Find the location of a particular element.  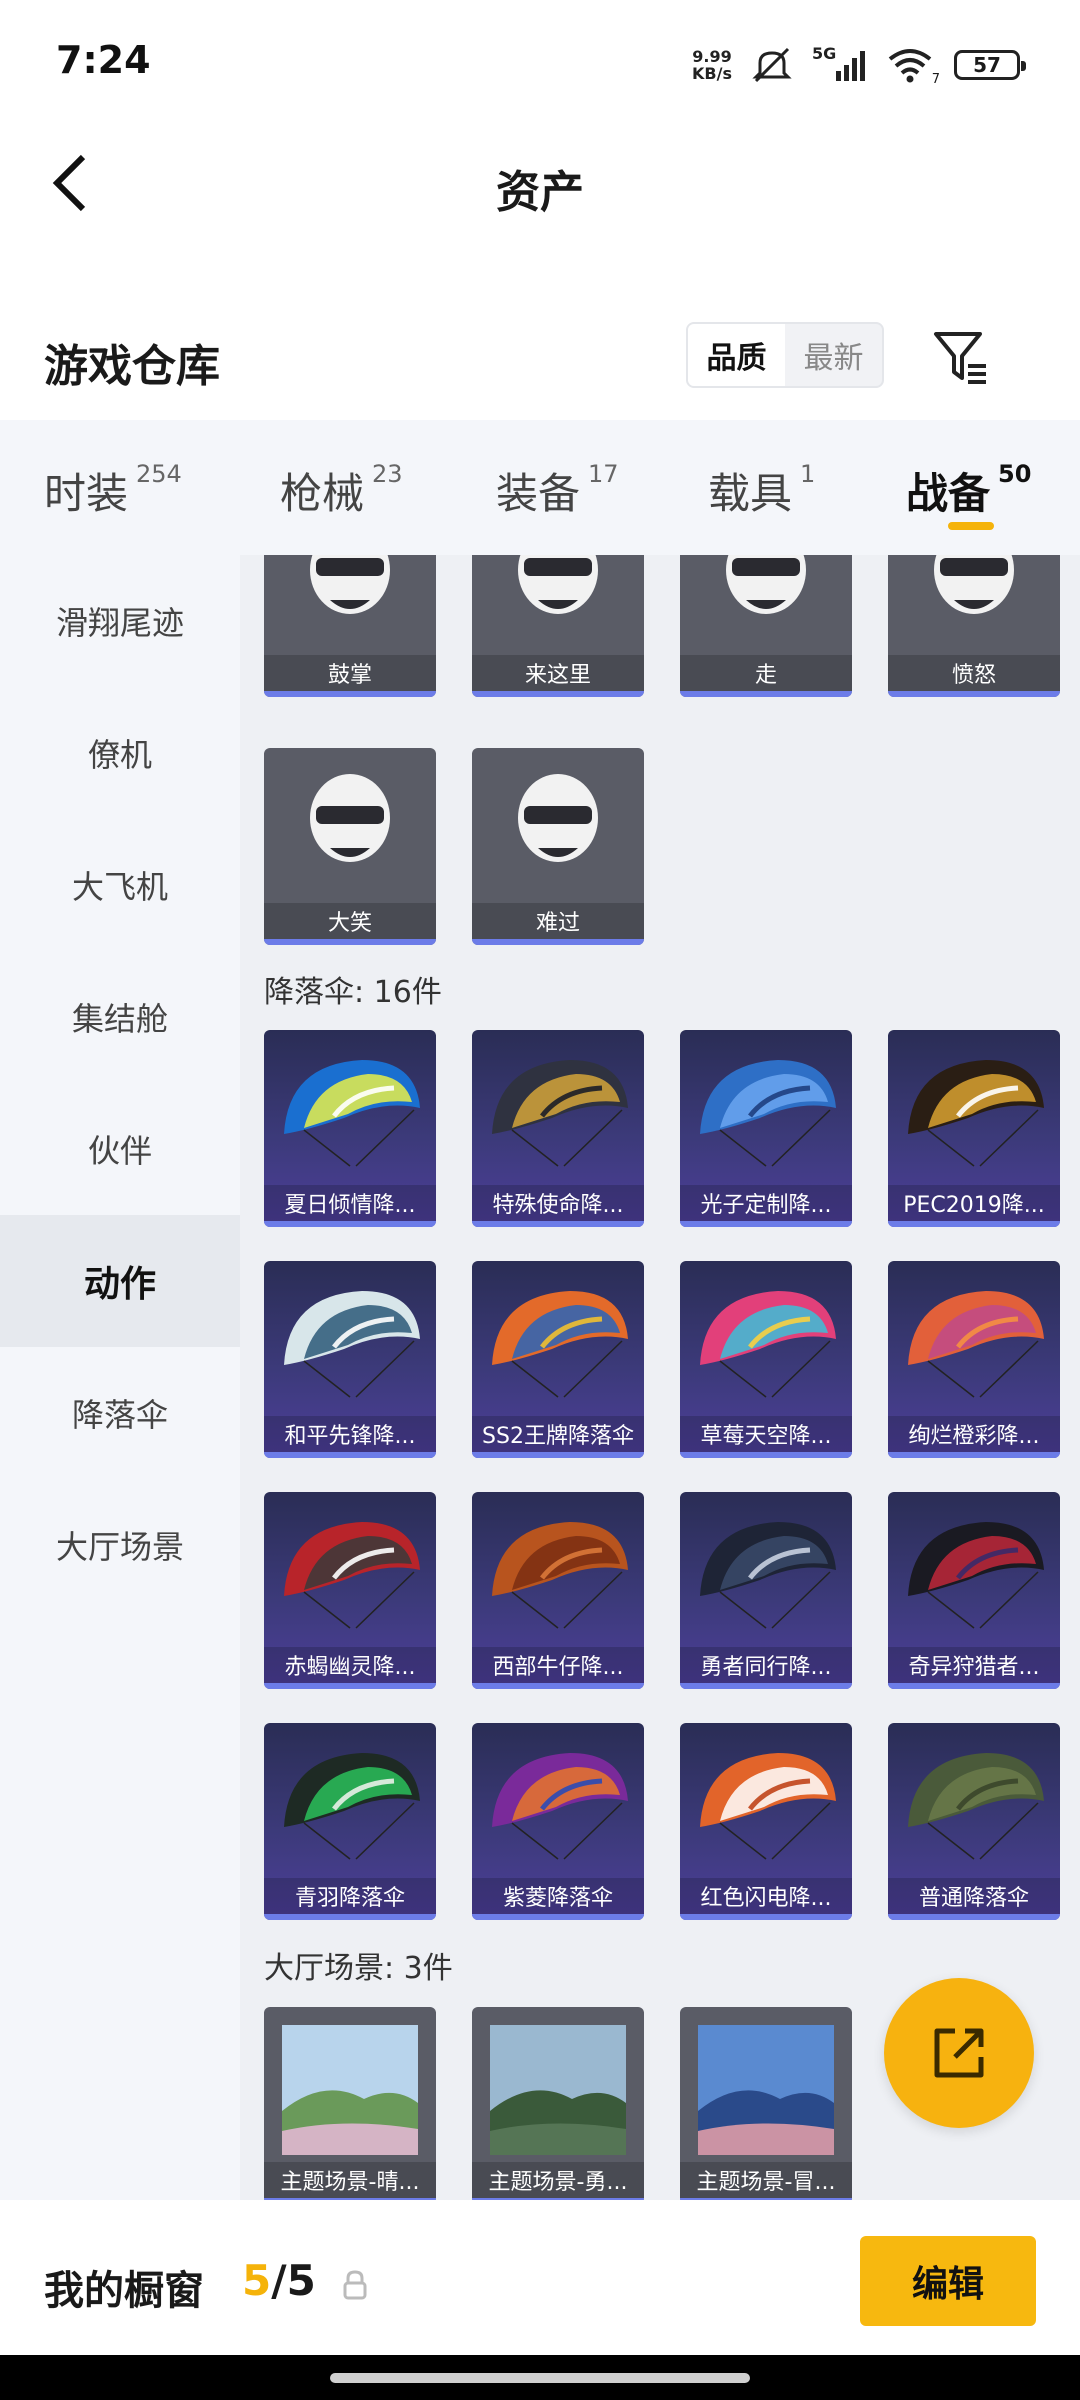

app-header: 资产 is located at coordinates (540, 185).